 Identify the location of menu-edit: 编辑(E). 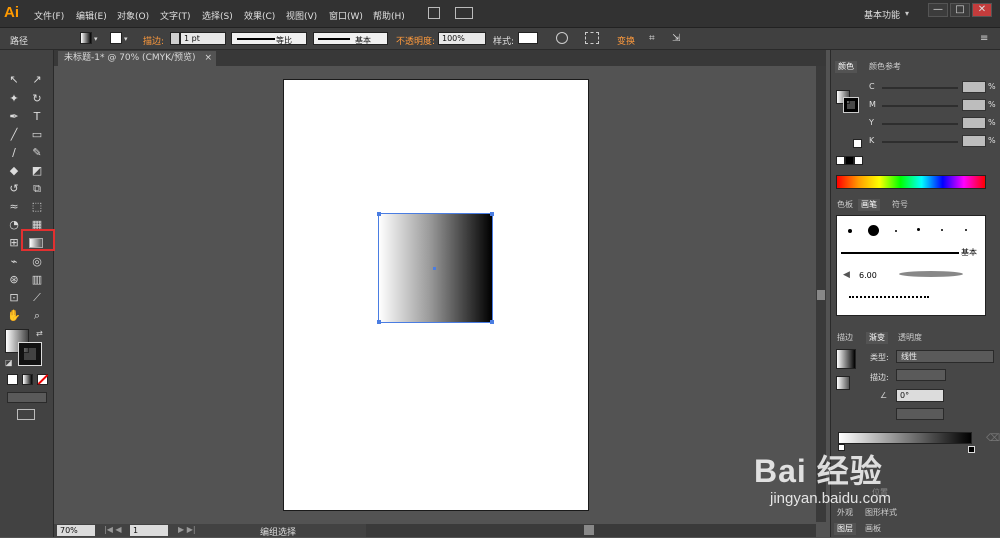
(91, 15).